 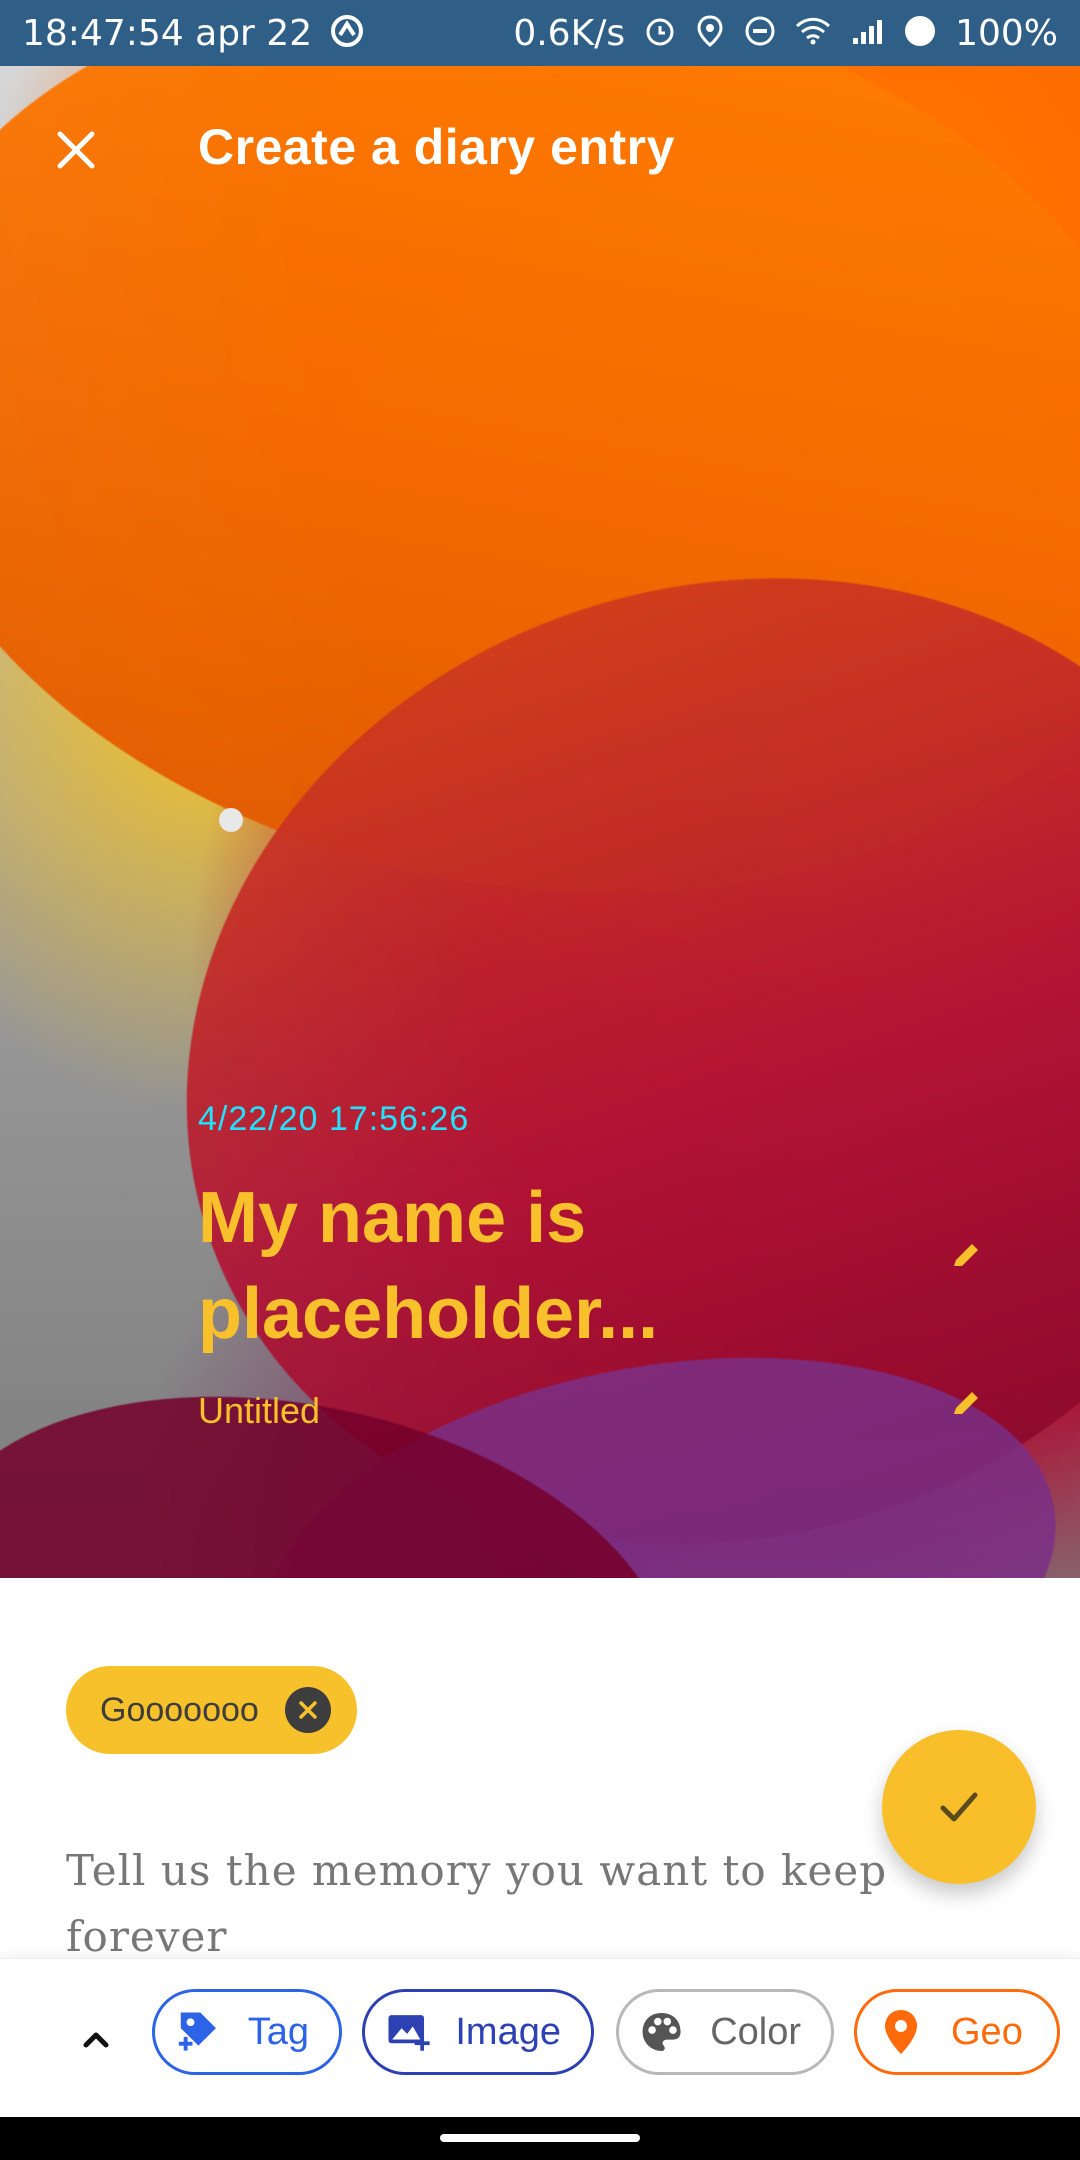 I want to click on save-entry-button, so click(x=959, y=1807).